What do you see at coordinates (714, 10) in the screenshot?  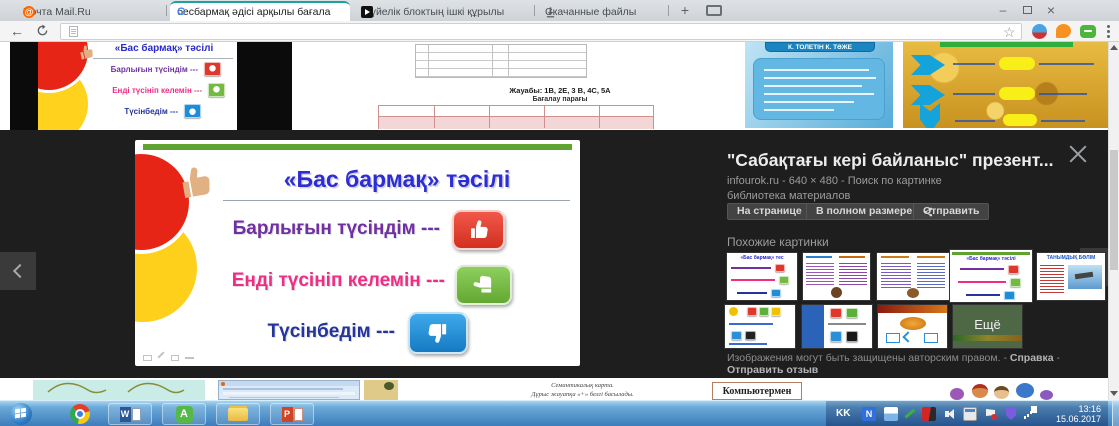 I see `tab-list-icon` at bounding box center [714, 10].